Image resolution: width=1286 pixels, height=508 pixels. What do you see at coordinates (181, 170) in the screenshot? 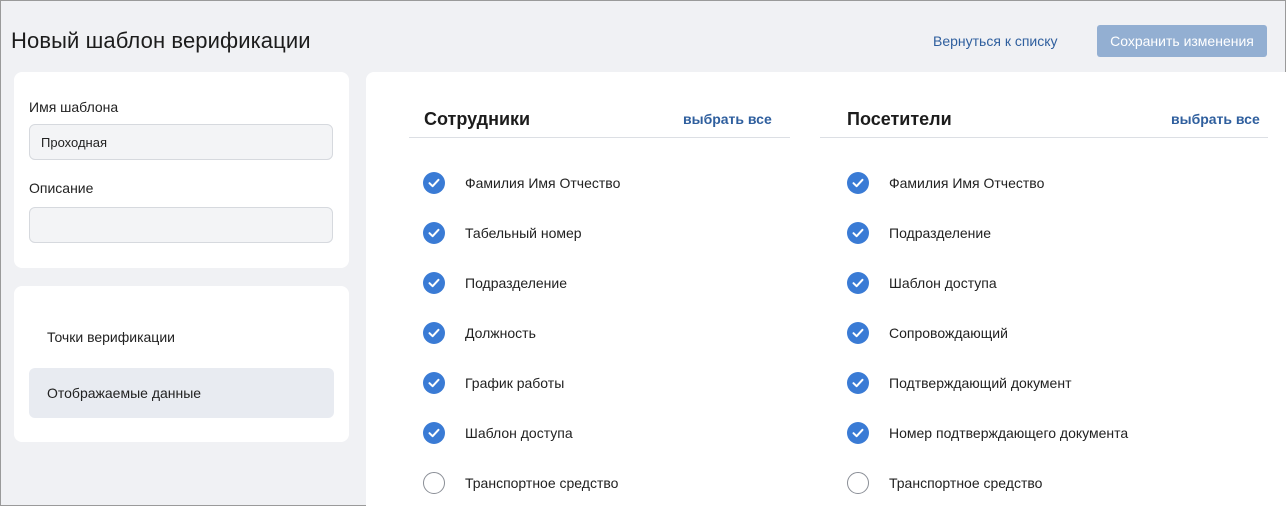
I see `template-form-card: Имя шаблона Описание` at bounding box center [181, 170].